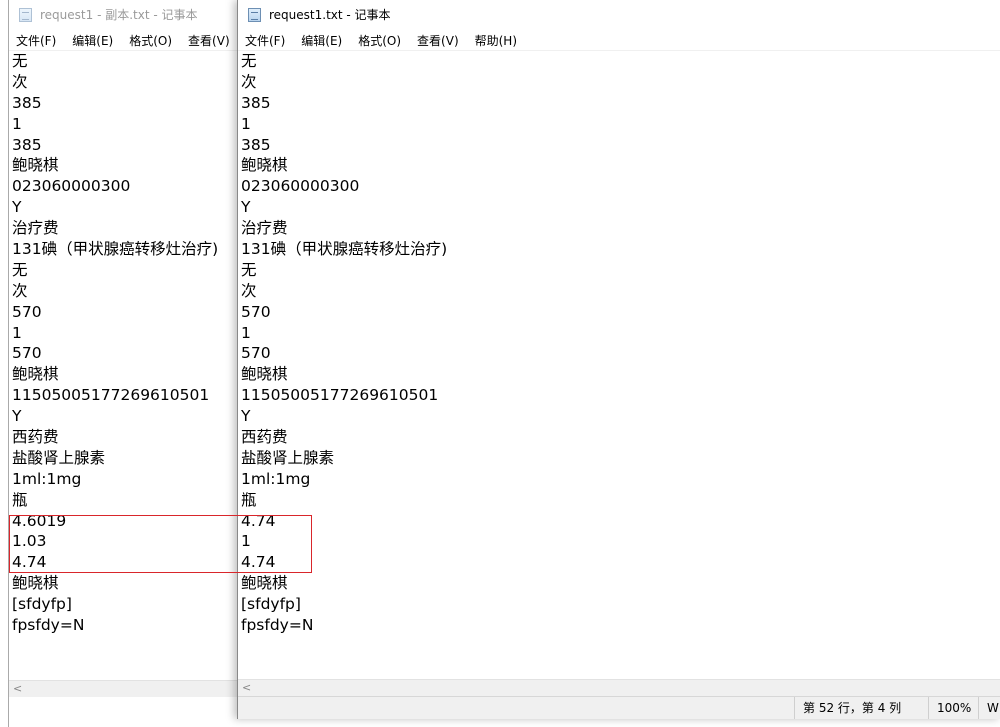 This screenshot has height=727, width=1000. What do you see at coordinates (39, 520) in the screenshot?
I see `text-line: 4.6019` at bounding box center [39, 520].